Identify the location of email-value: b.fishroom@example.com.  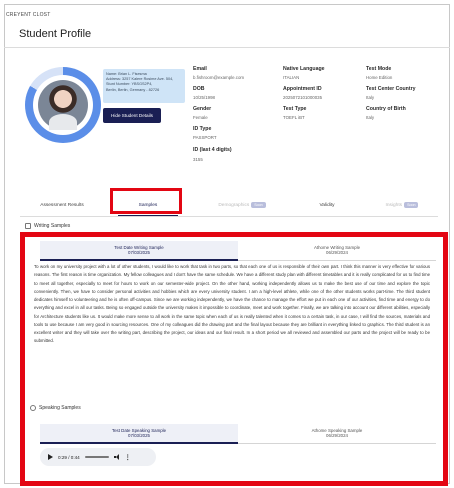
(219, 77).